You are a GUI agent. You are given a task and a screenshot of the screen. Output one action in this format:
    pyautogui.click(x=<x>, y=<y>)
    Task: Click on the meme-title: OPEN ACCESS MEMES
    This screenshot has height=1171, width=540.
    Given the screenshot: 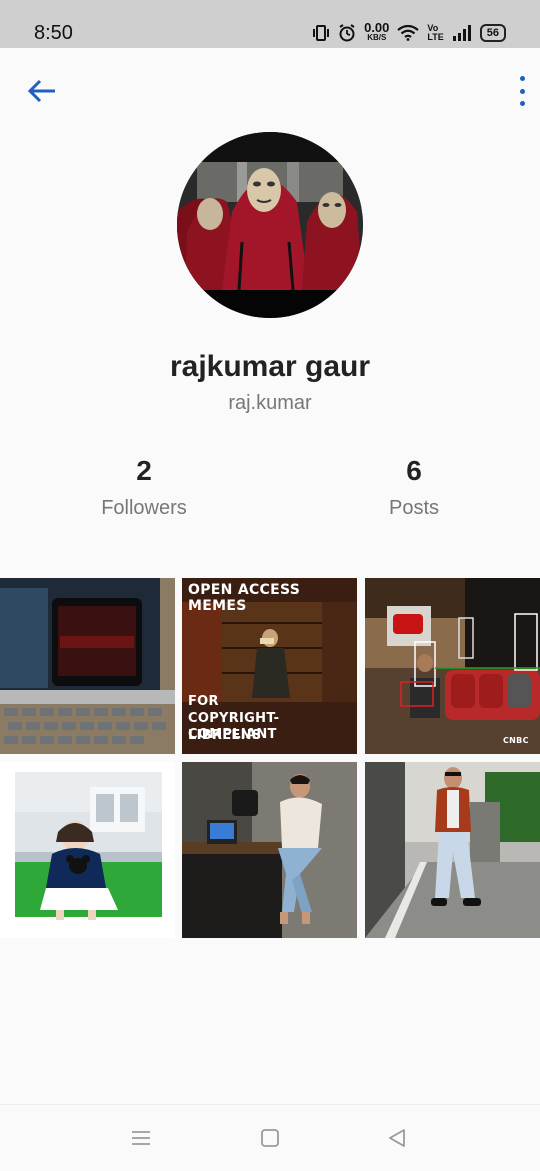 What is the action you would take?
    pyautogui.click(x=244, y=598)
    